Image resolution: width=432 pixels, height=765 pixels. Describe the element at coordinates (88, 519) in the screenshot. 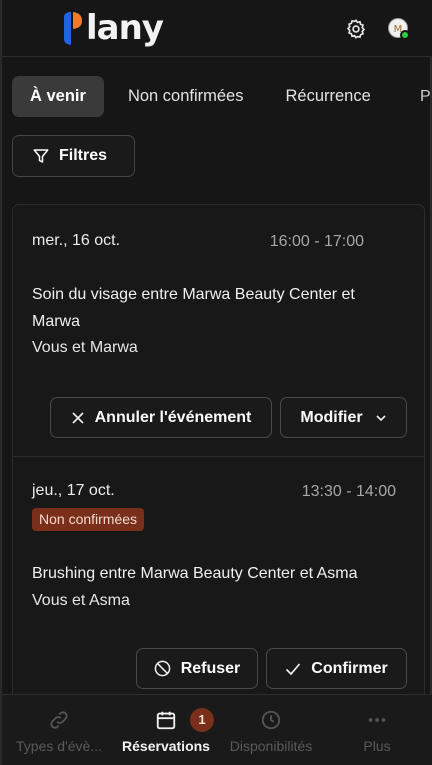

I see `status-badge: Non confirmées` at that location.